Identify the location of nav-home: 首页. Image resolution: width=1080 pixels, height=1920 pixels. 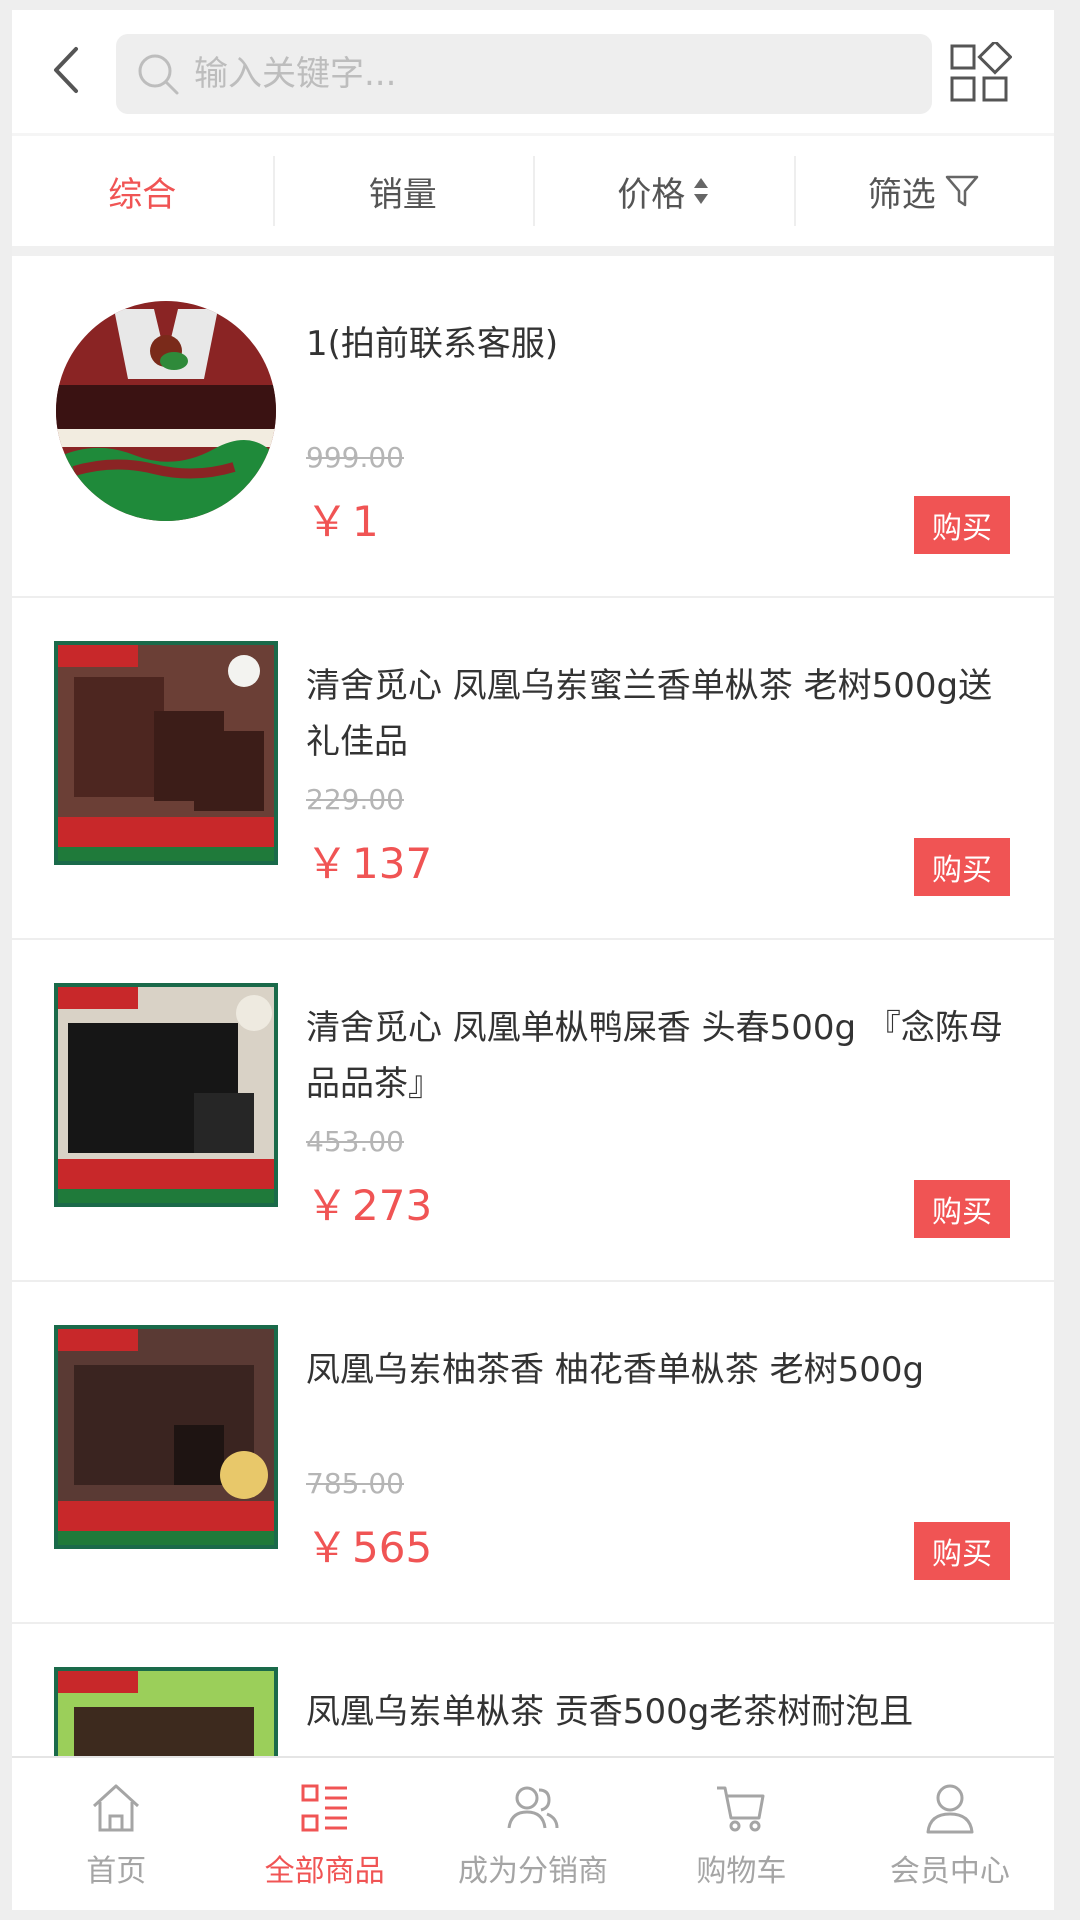
(116, 1834).